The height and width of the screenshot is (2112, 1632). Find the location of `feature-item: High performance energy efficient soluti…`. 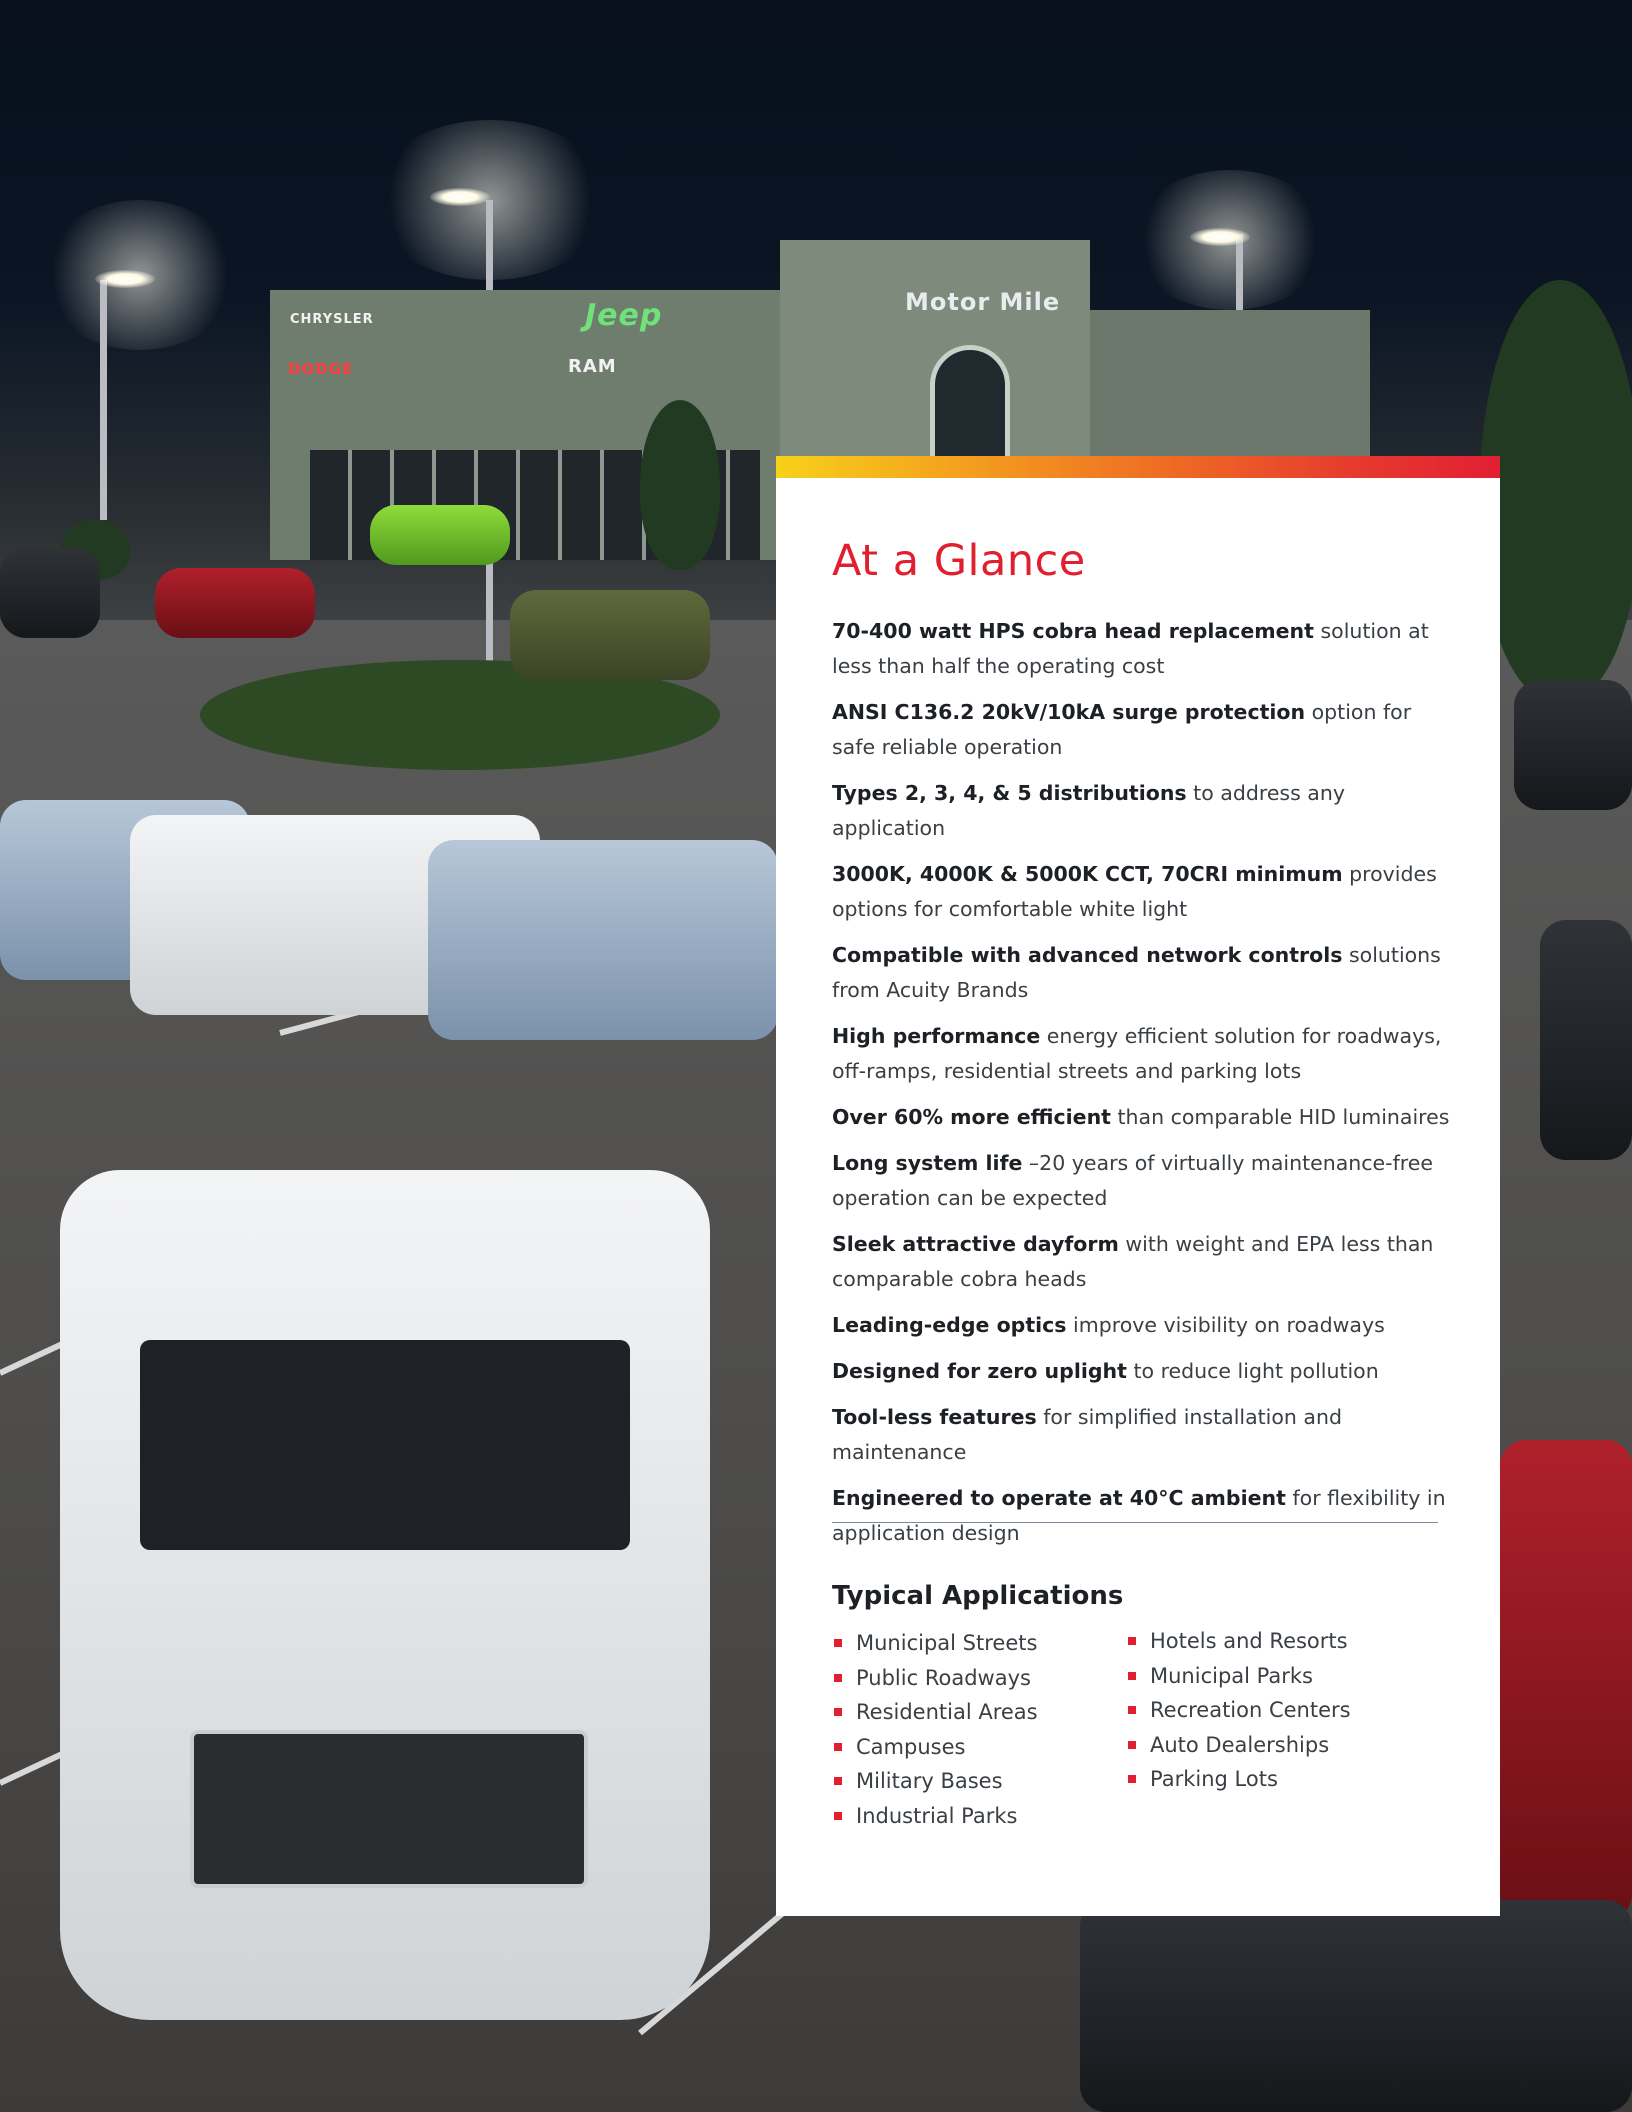

feature-item: High performance energy efficient soluti… is located at coordinates (1142, 1054).